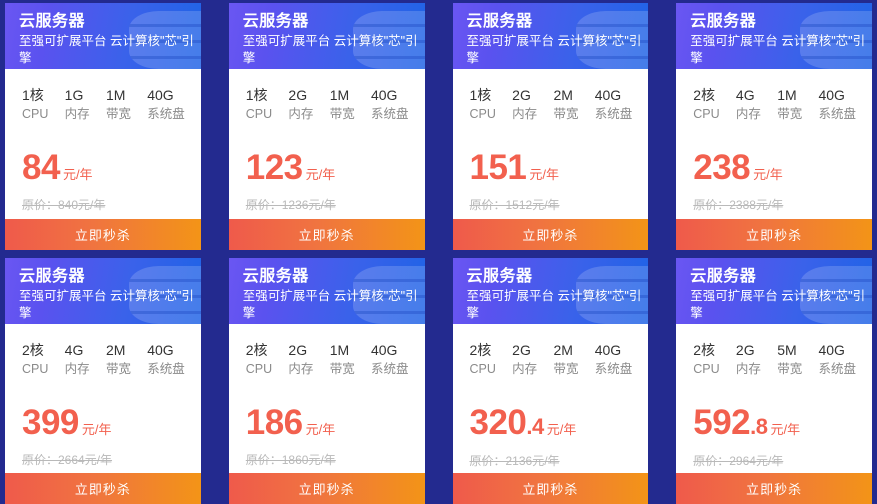 The height and width of the screenshot is (504, 877). I want to click on price-row: 399 元/年, so click(103, 422).